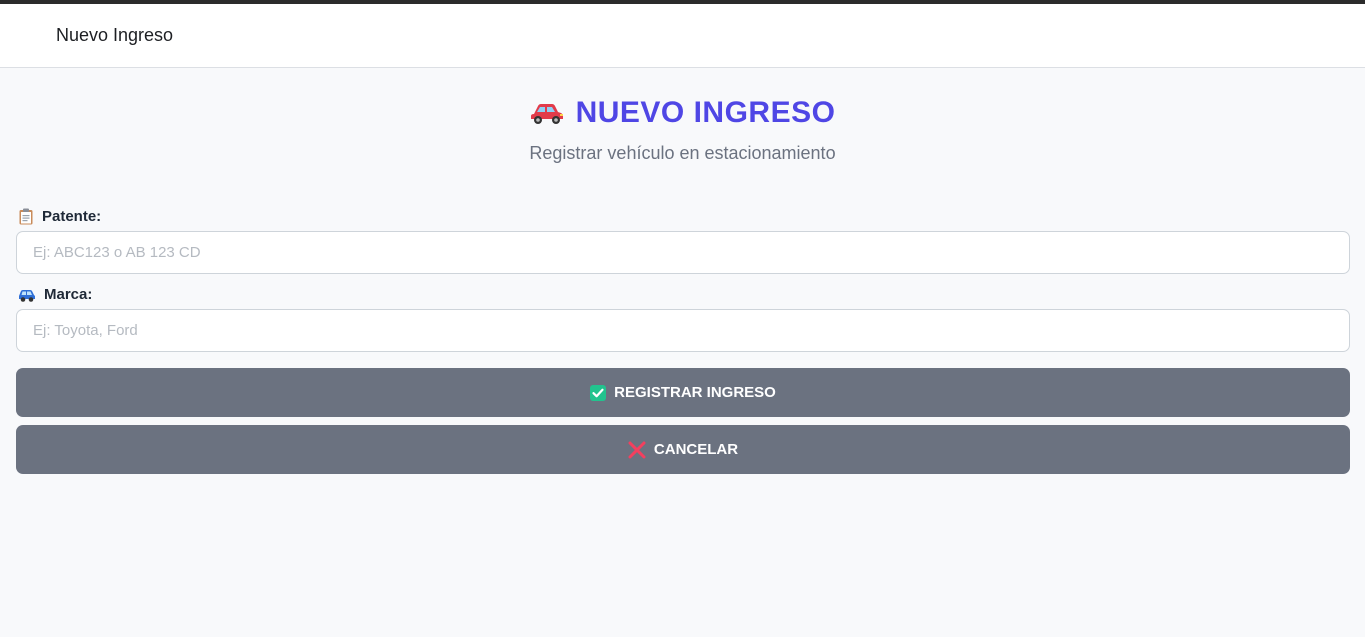  What do you see at coordinates (705, 112) in the screenshot?
I see `page-title-text: NUEVO INGRESO` at bounding box center [705, 112].